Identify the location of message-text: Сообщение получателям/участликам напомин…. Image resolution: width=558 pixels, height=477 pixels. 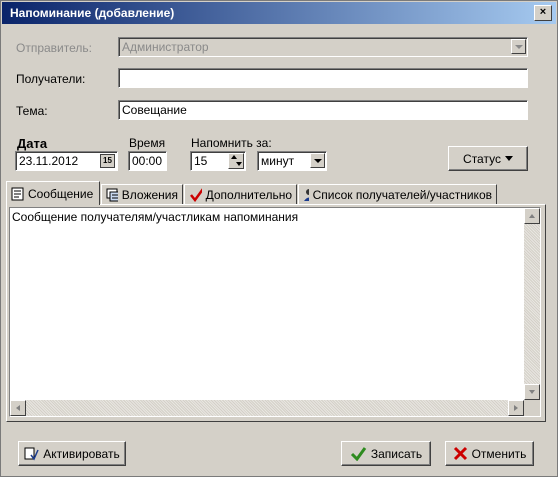
(155, 217).